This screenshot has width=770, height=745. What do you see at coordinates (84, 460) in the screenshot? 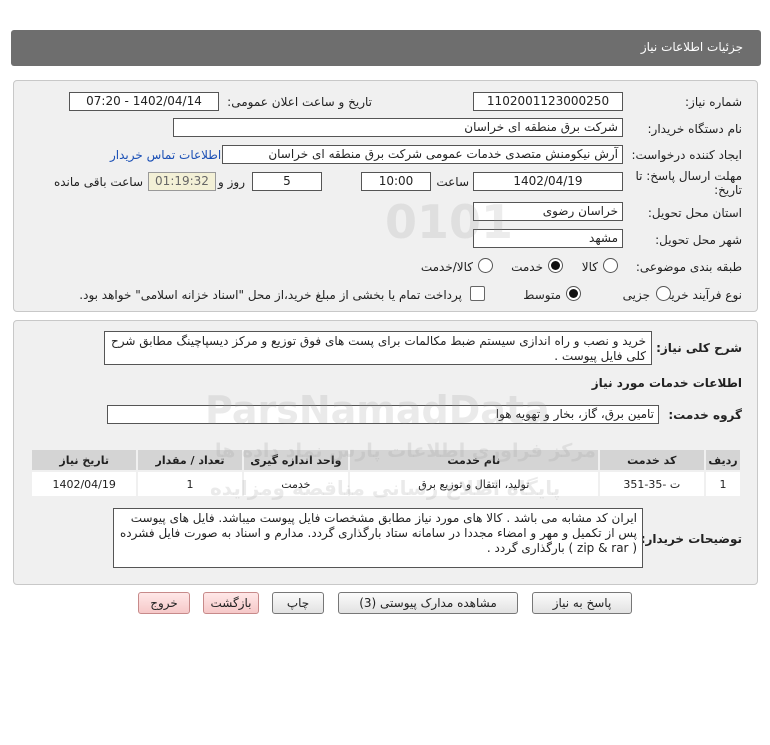
I see `col-need-date: تاریخ نیاز` at bounding box center [84, 460].